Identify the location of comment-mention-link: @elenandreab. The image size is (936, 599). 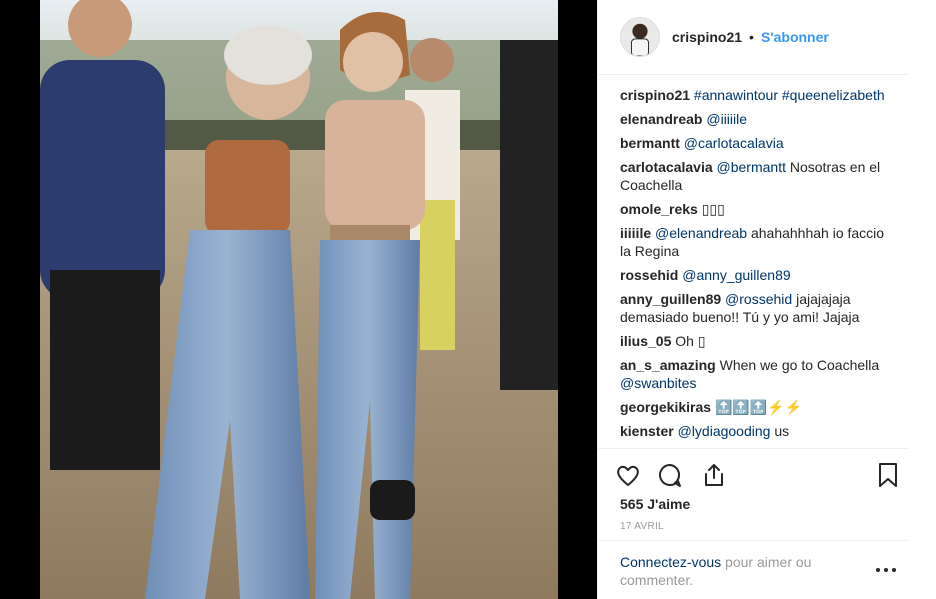
(701, 233).